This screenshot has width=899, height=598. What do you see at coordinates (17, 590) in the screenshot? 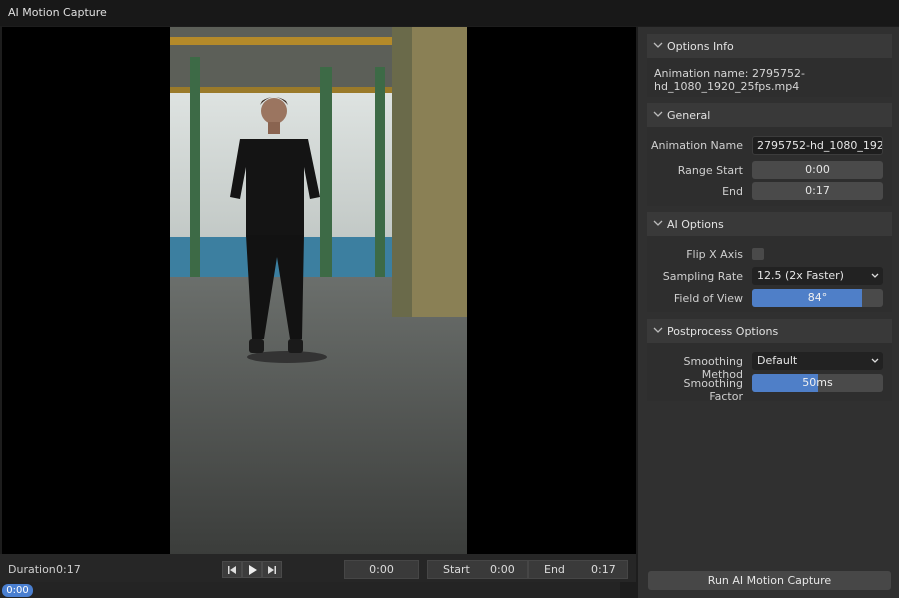
I see `timeline-playhead: 0:00` at bounding box center [17, 590].